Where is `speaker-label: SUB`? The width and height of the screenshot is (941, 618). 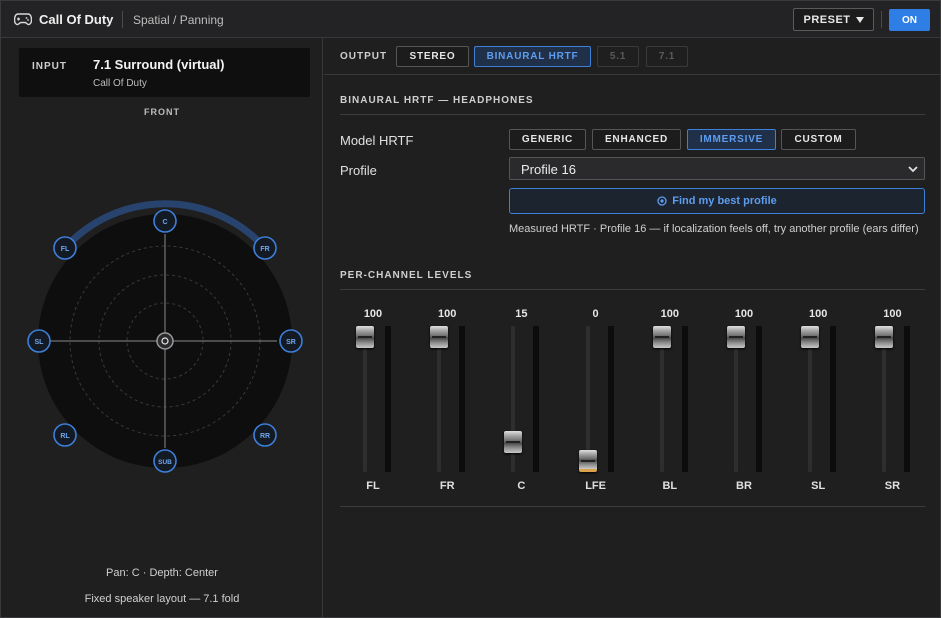 speaker-label: SUB is located at coordinates (165, 462).